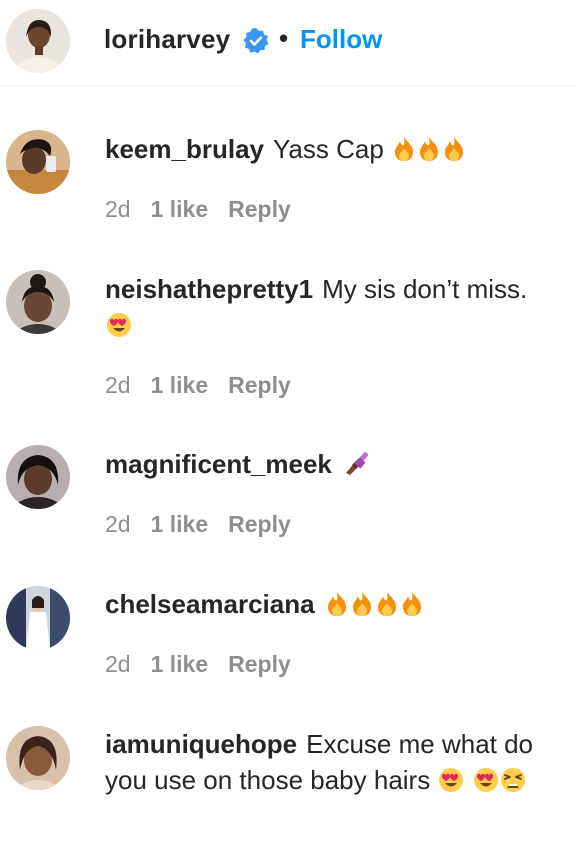  What do you see at coordinates (167, 39) in the screenshot?
I see `post-author-username: loriharvey` at bounding box center [167, 39].